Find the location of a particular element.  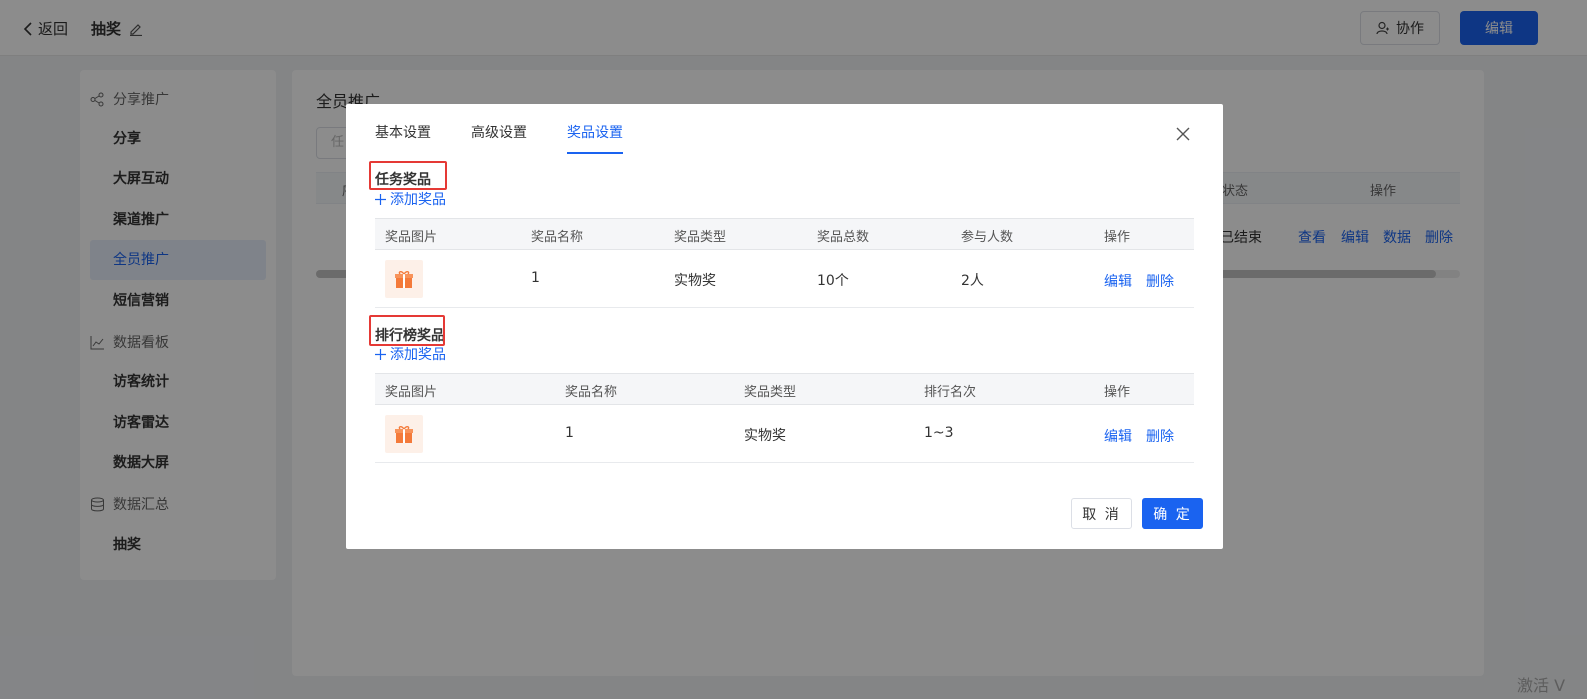

tab-prize-settings: 奖品设置 is located at coordinates (595, 129).